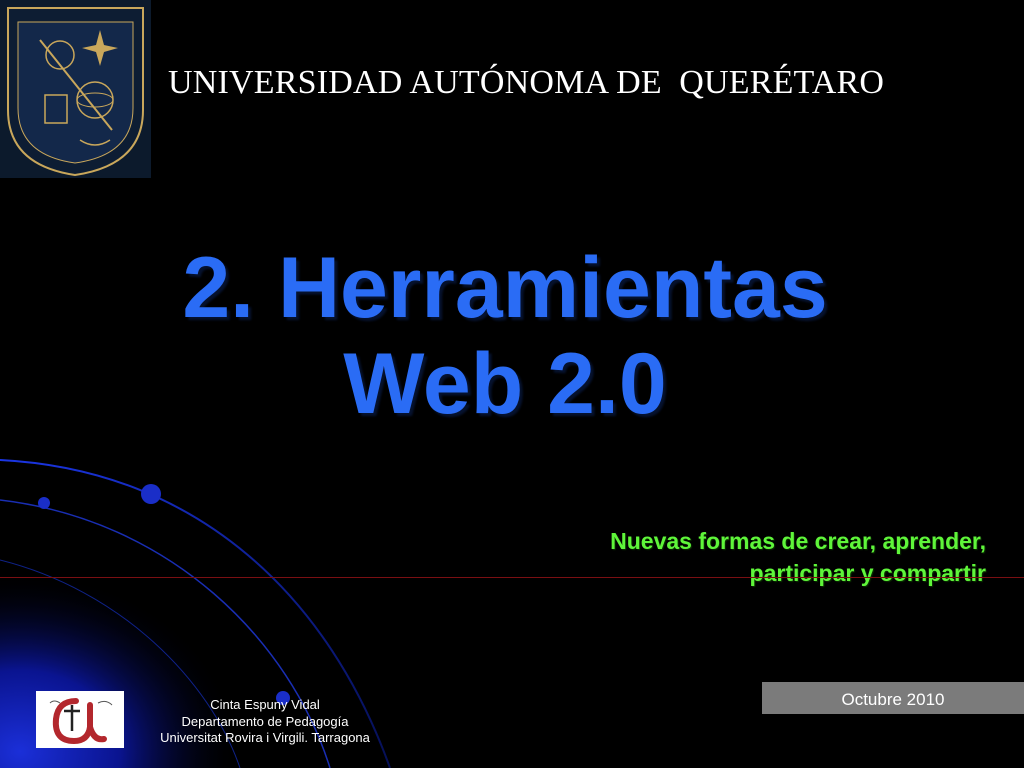  Describe the element at coordinates (505, 384) in the screenshot. I see `main-title-line-2: Web 2.0` at that location.